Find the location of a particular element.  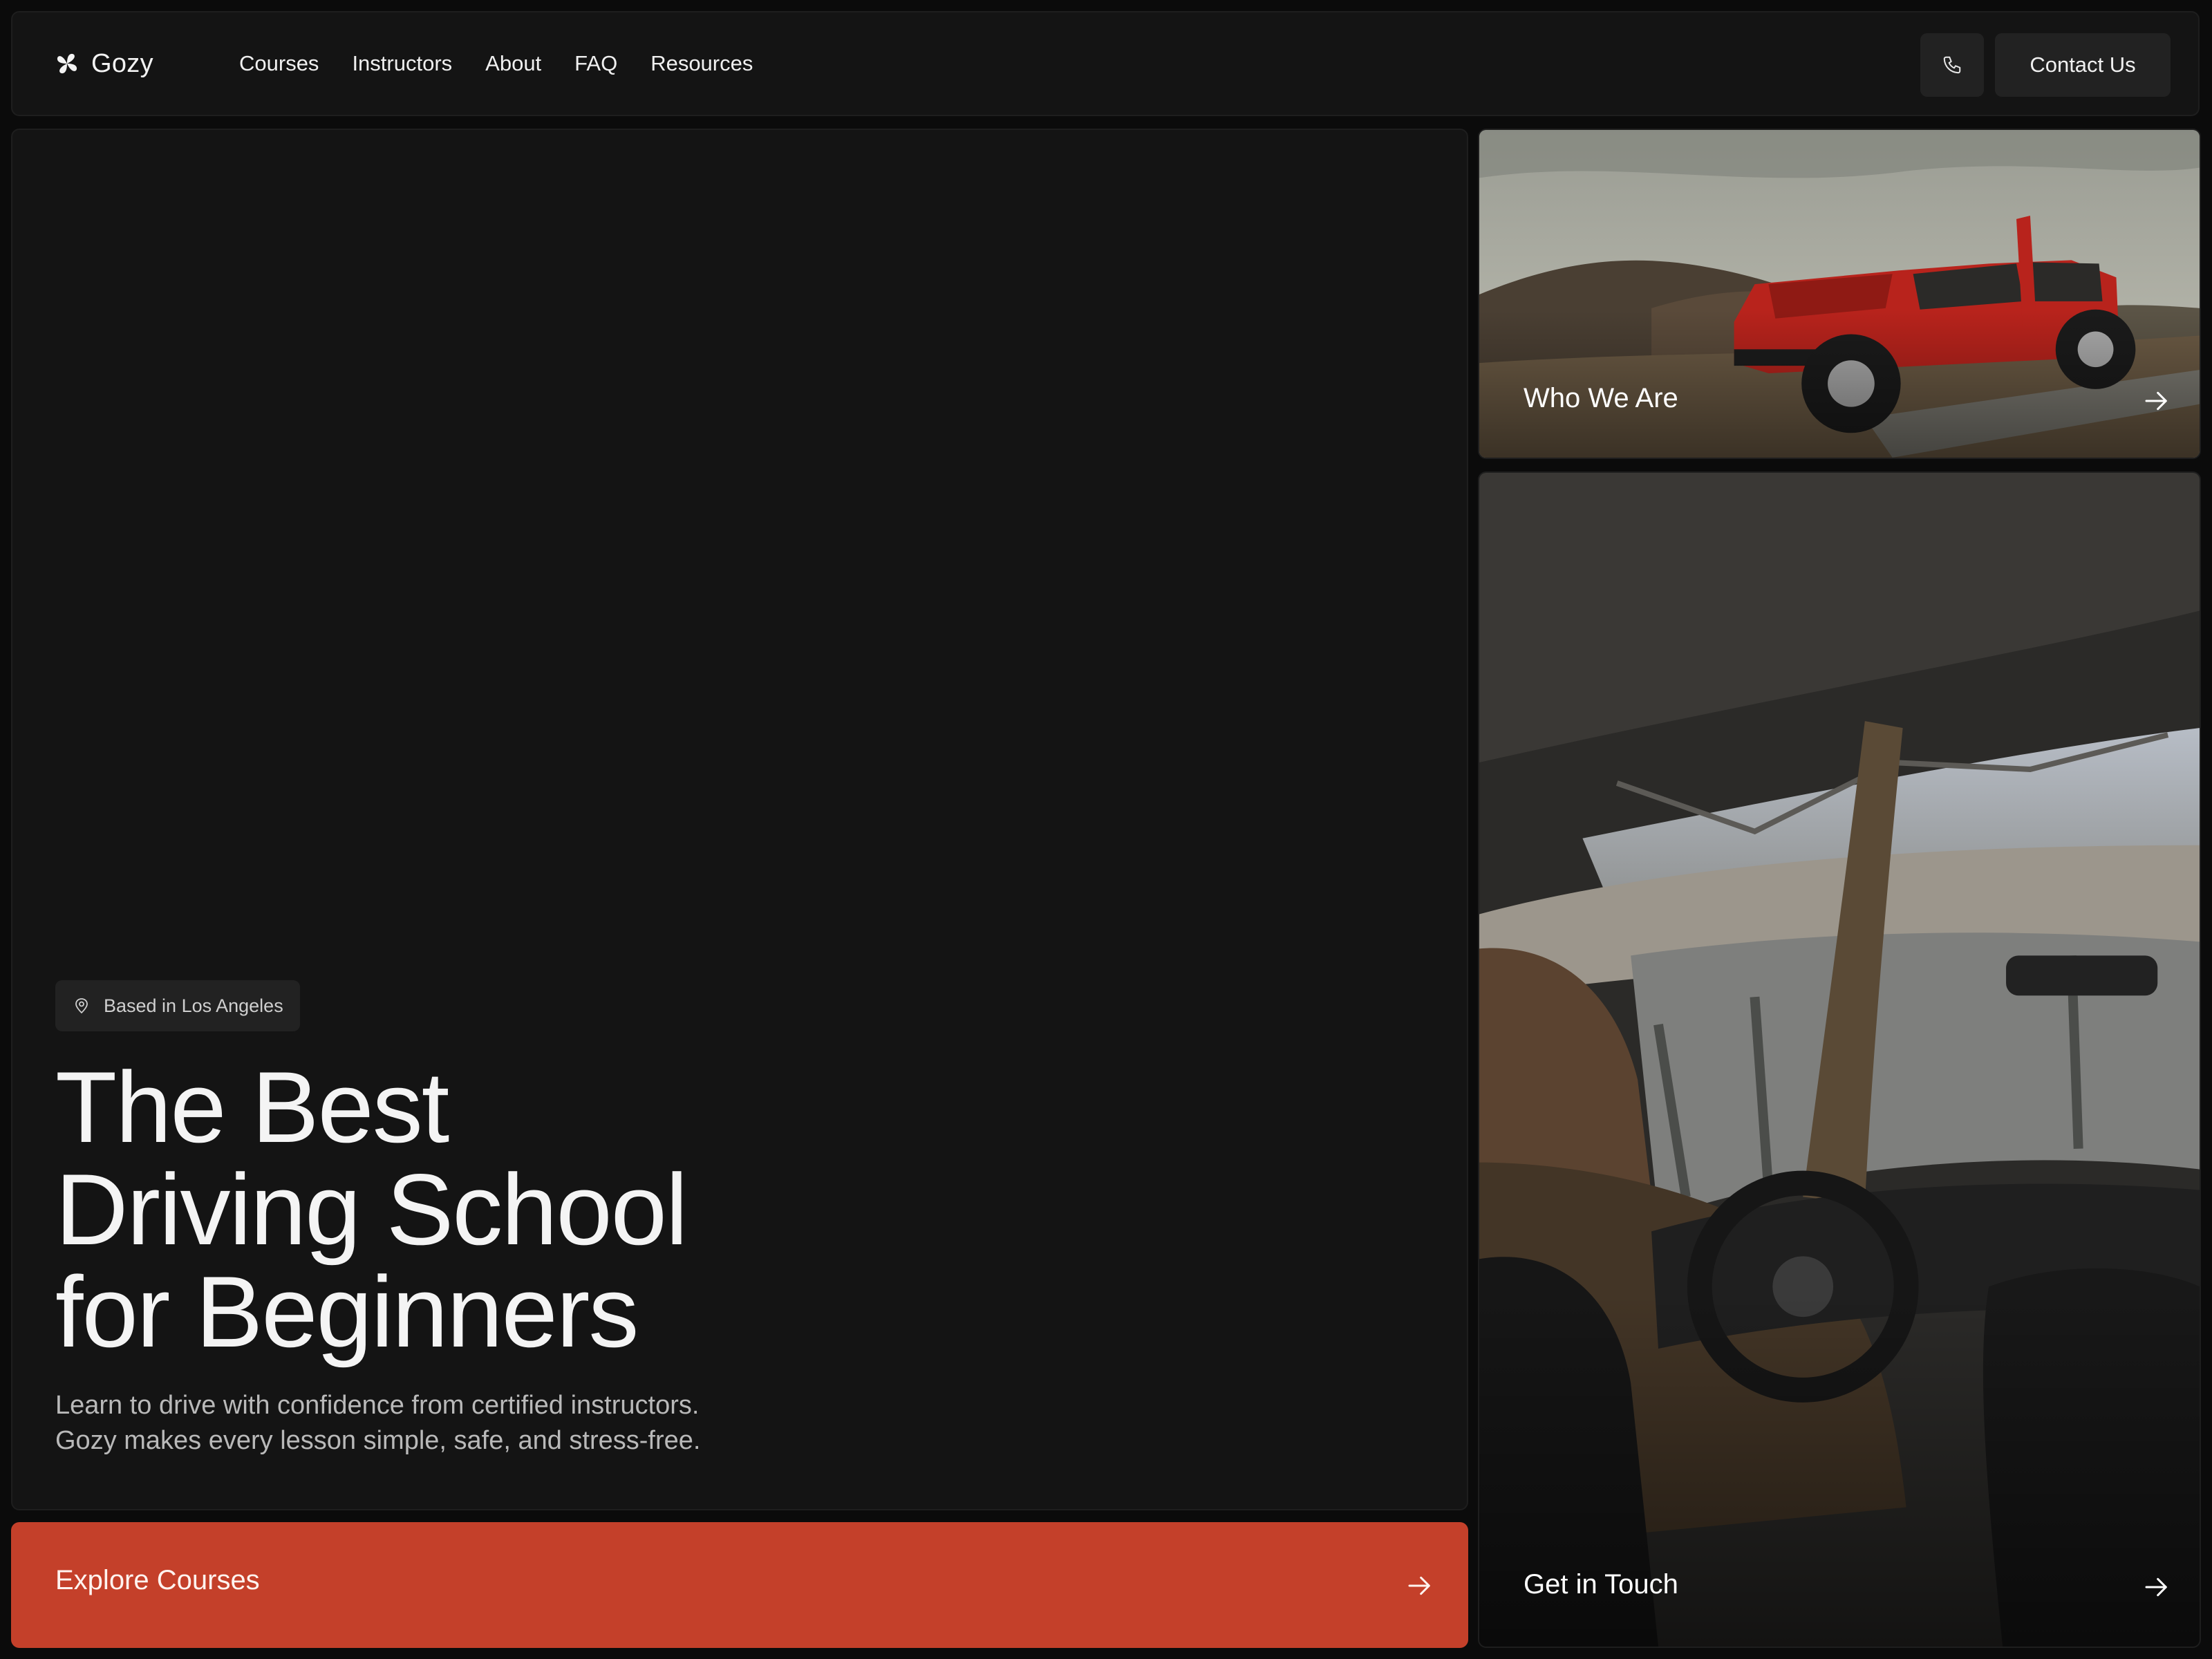

nav-link-about: About is located at coordinates (513, 63).